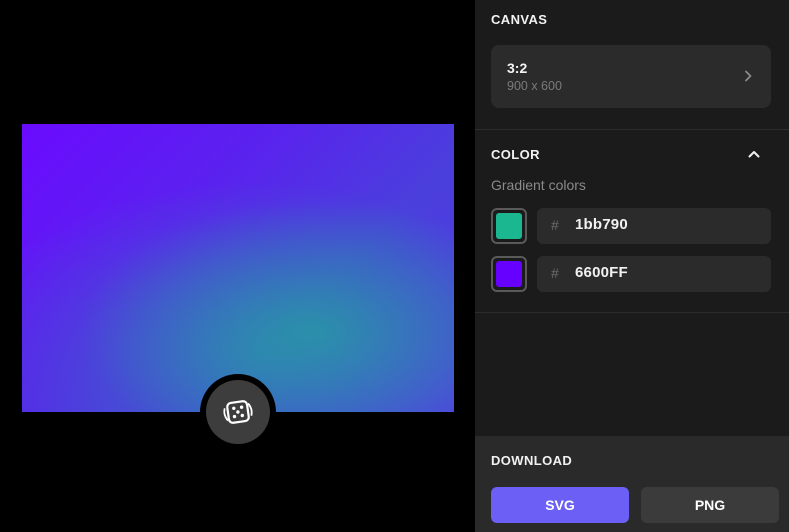 This screenshot has height=532, width=789. What do you see at coordinates (710, 505) in the screenshot?
I see `download-png-button: PNG` at bounding box center [710, 505].